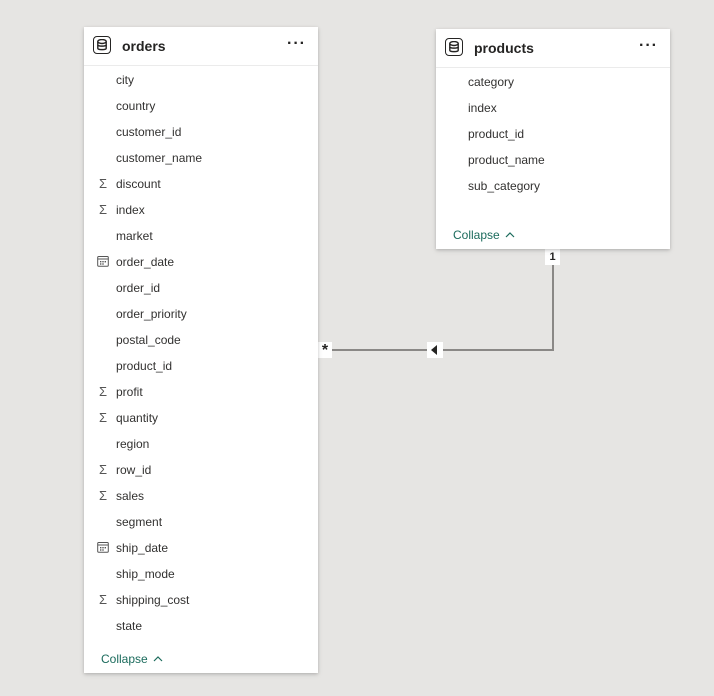 Image resolution: width=714 pixels, height=696 pixels. Describe the element at coordinates (201, 288) in the screenshot. I see `field-row-order-id: order_id` at that location.